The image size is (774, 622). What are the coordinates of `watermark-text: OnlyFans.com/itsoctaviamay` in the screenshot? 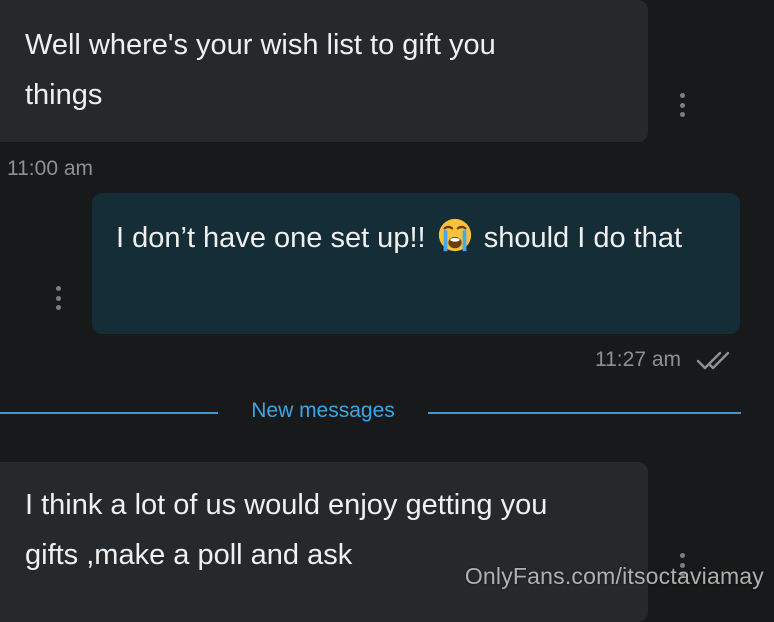 It's located at (614, 576).